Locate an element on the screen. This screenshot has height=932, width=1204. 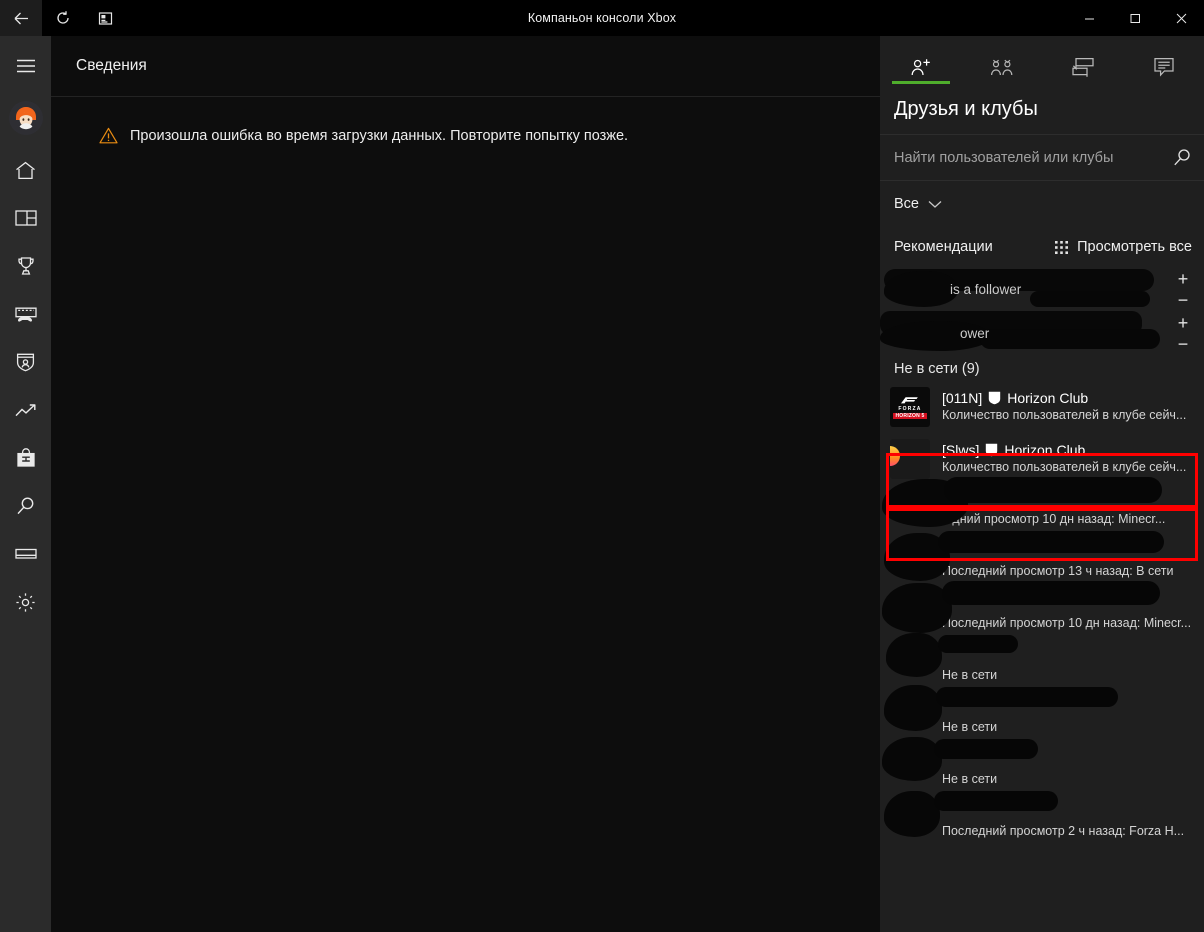
sidebar-item-achievements is located at coordinates (25, 266).